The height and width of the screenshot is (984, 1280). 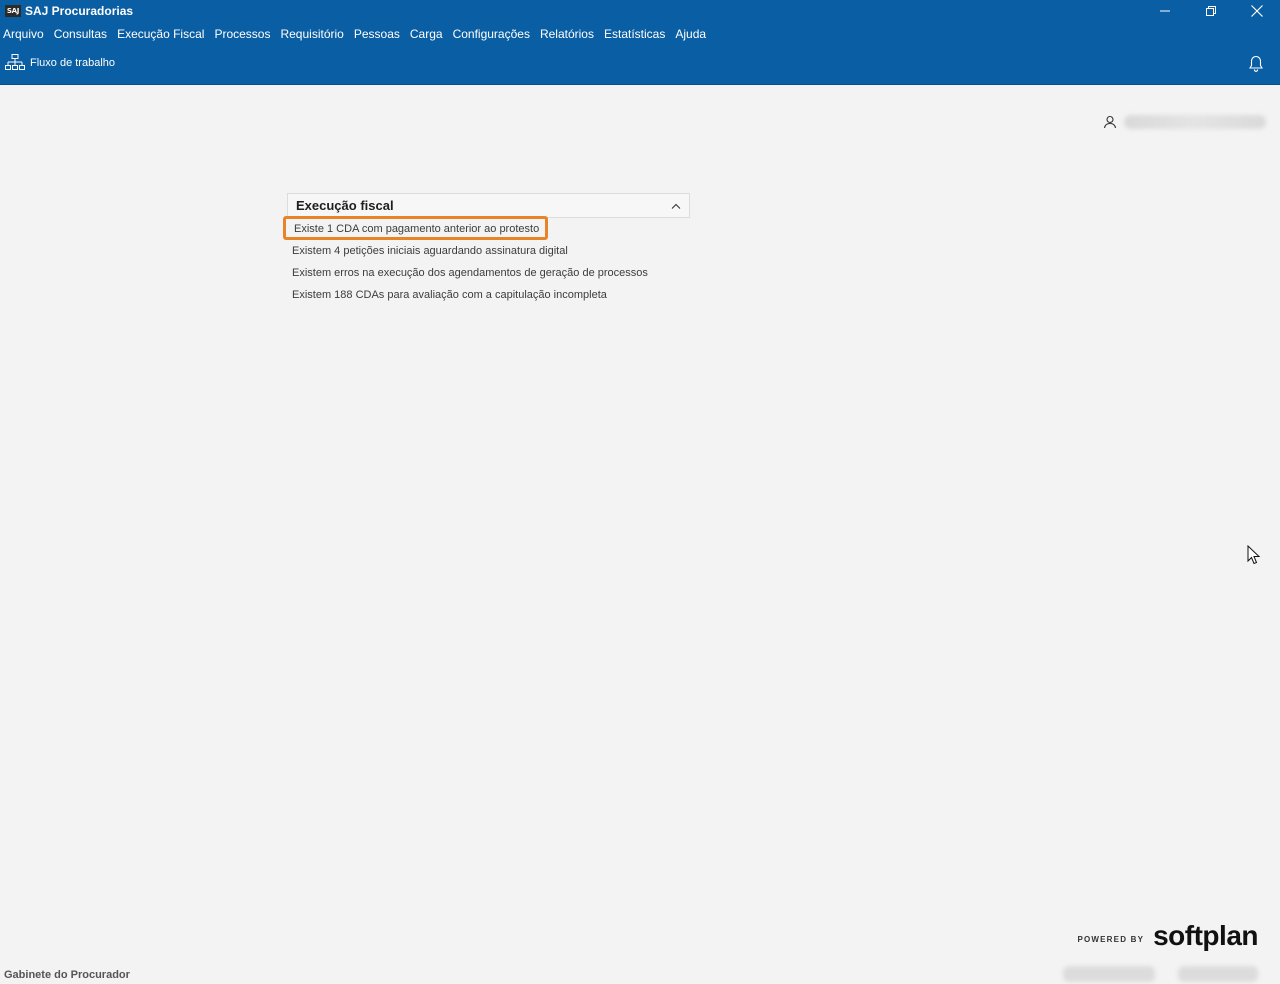 I want to click on bell-icon, so click(x=1256, y=63).